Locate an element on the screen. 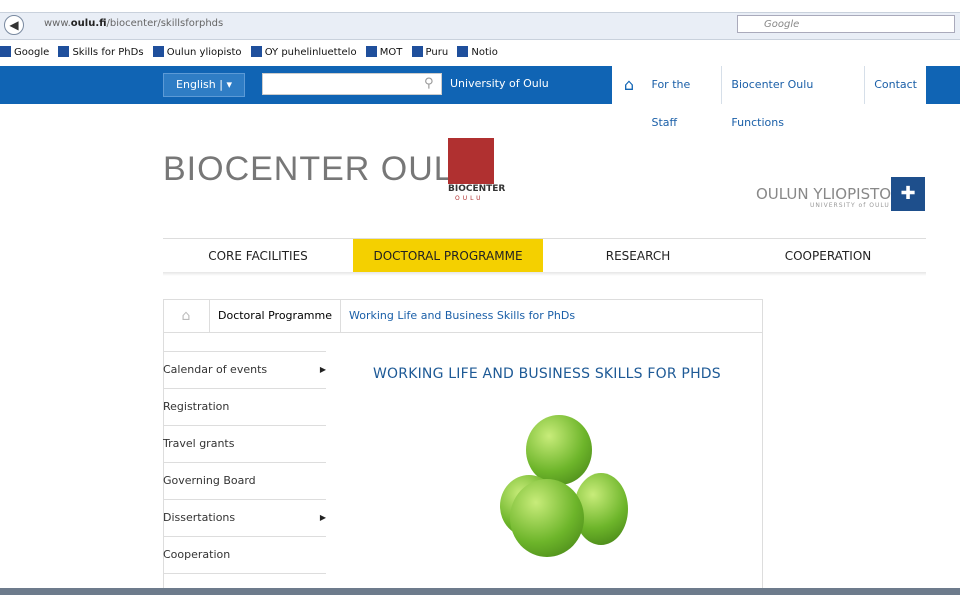 The width and height of the screenshot is (960, 595). url-text: www.oulu.fi/biocenter/skillsforphds is located at coordinates (133, 23).